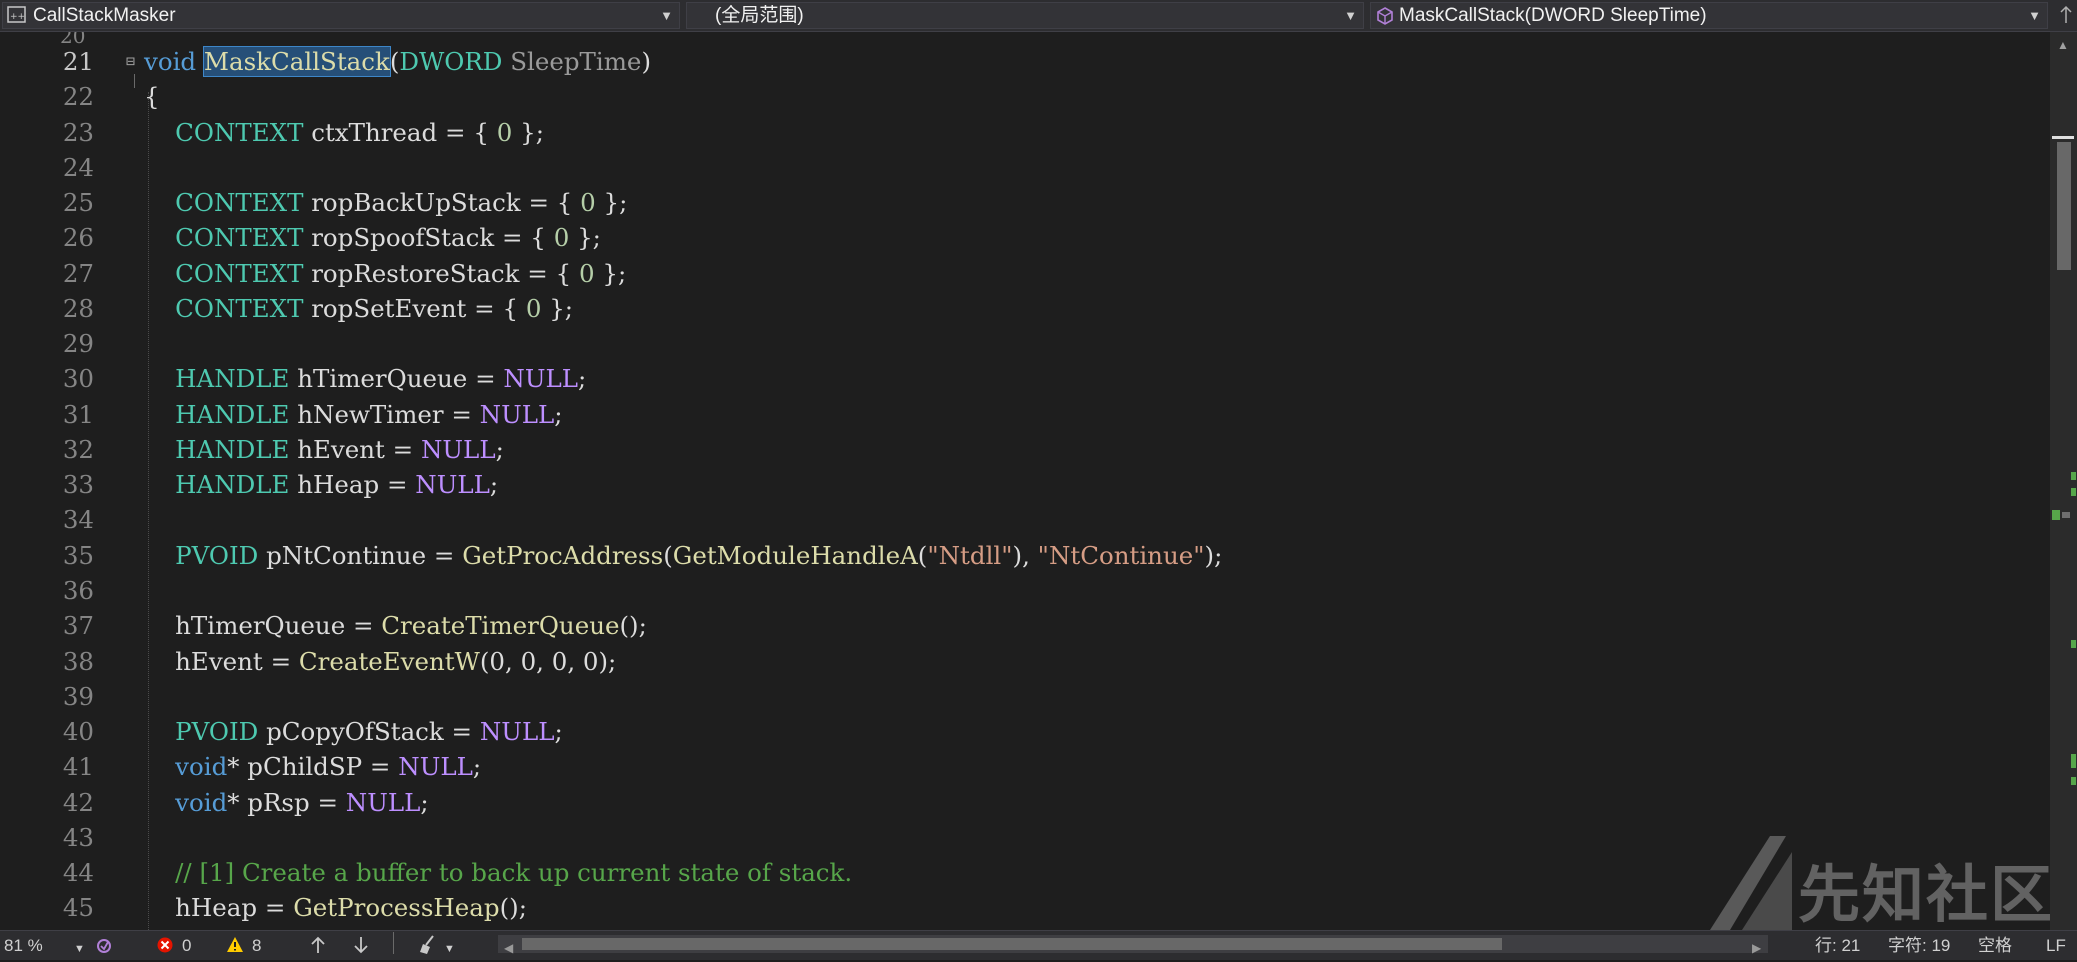  What do you see at coordinates (78, 873) in the screenshot?
I see `line-number: 44` at bounding box center [78, 873].